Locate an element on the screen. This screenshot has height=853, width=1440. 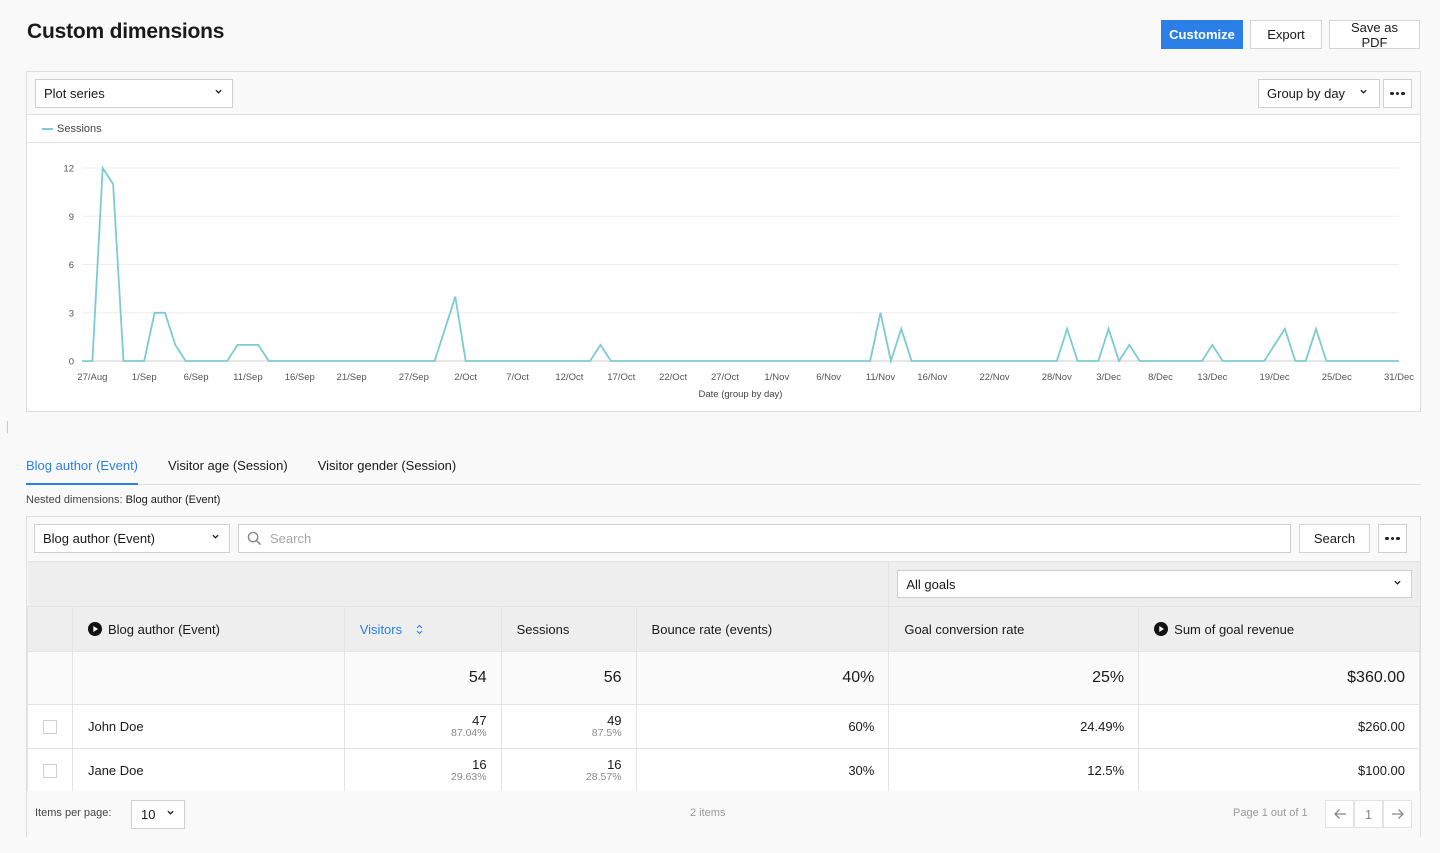
x-tick-label: 21/Sep is located at coordinates (352, 377).